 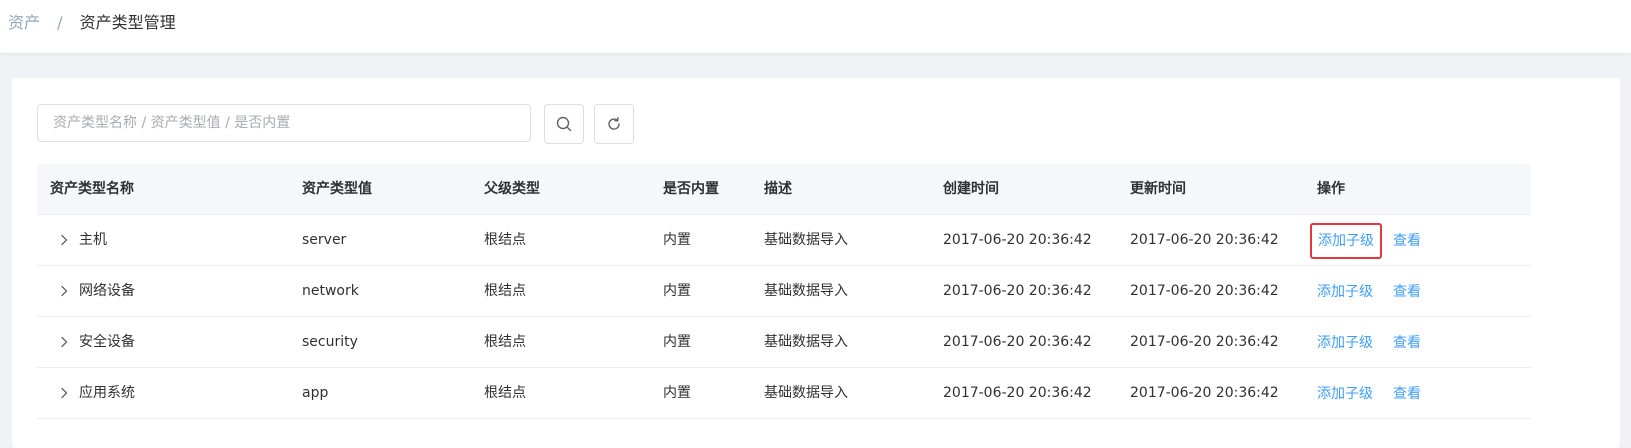 I want to click on breadcrumb-current-page: 资产类型管理, so click(x=127, y=22).